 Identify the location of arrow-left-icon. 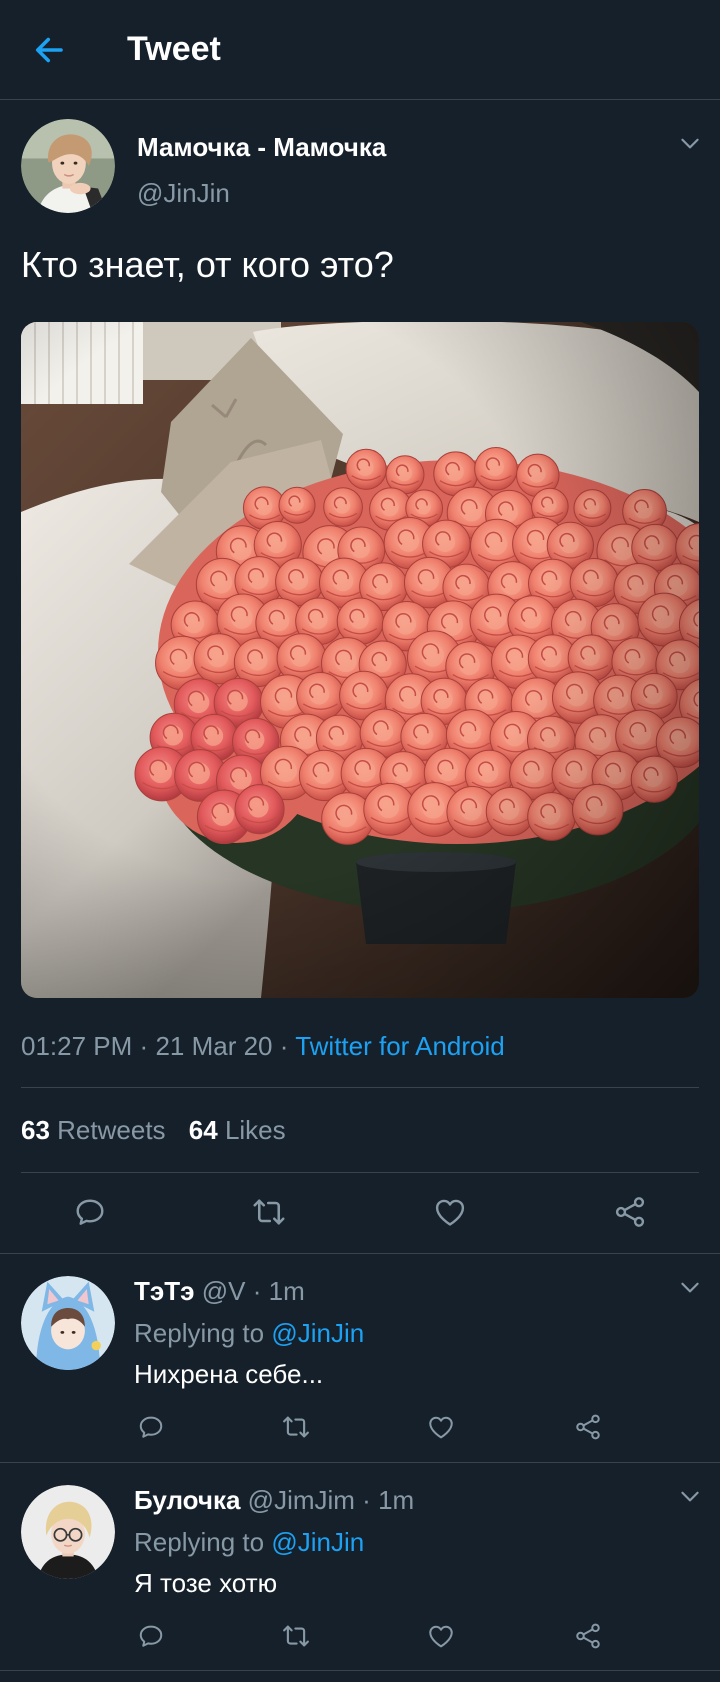
(49, 50).